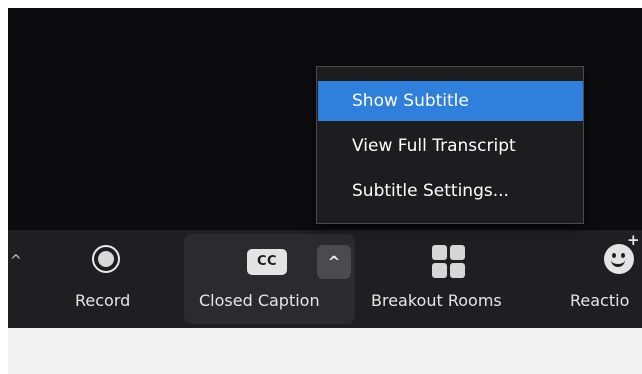 Image resolution: width=642 pixels, height=374 pixels. Describe the element at coordinates (618, 262) in the screenshot. I see `mouth` at that location.